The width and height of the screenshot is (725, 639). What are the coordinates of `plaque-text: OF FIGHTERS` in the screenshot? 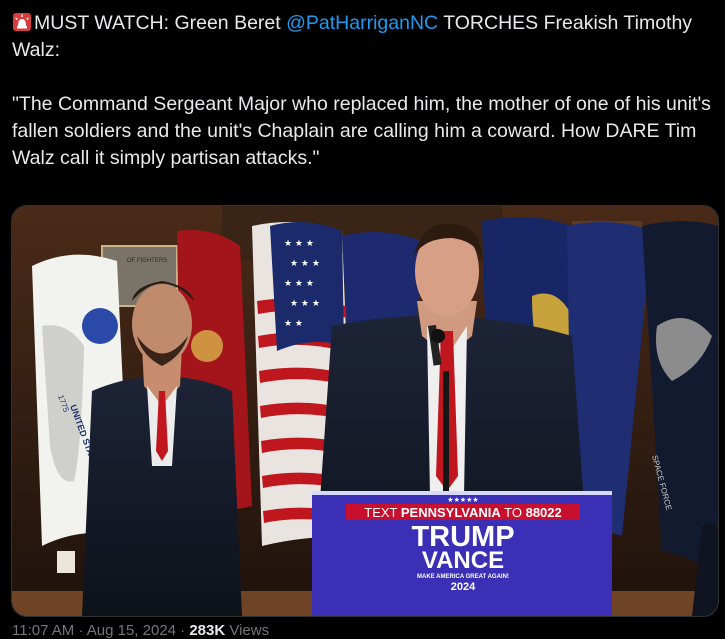 It's located at (147, 261).